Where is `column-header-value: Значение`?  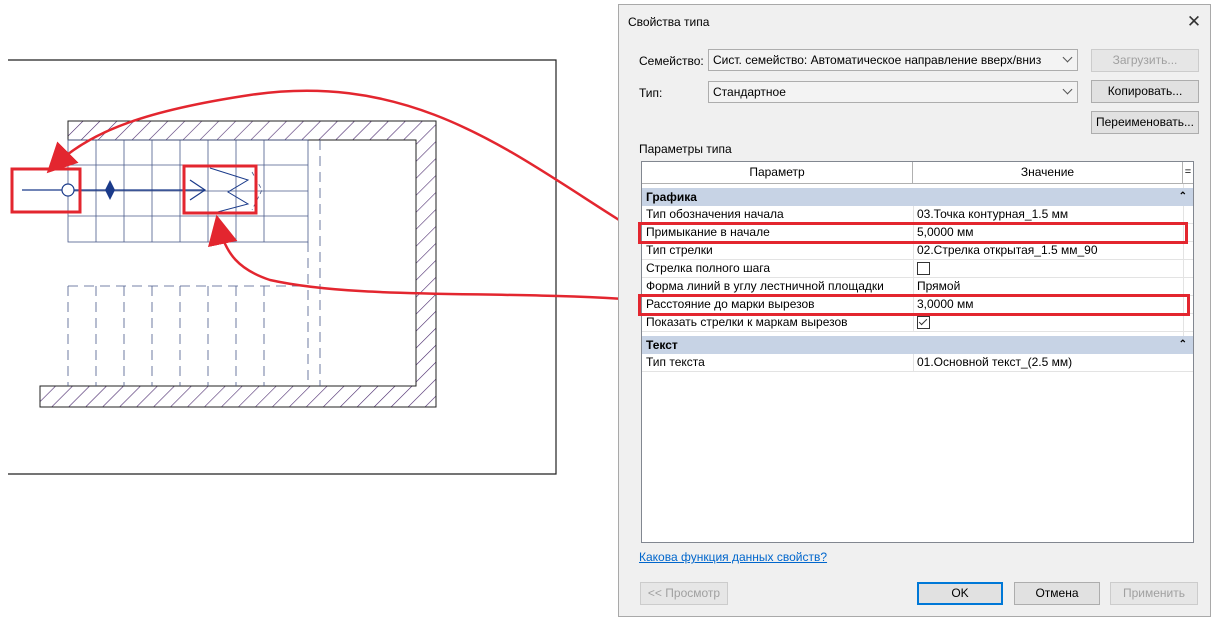
column-header-value: Значение is located at coordinates (1048, 173).